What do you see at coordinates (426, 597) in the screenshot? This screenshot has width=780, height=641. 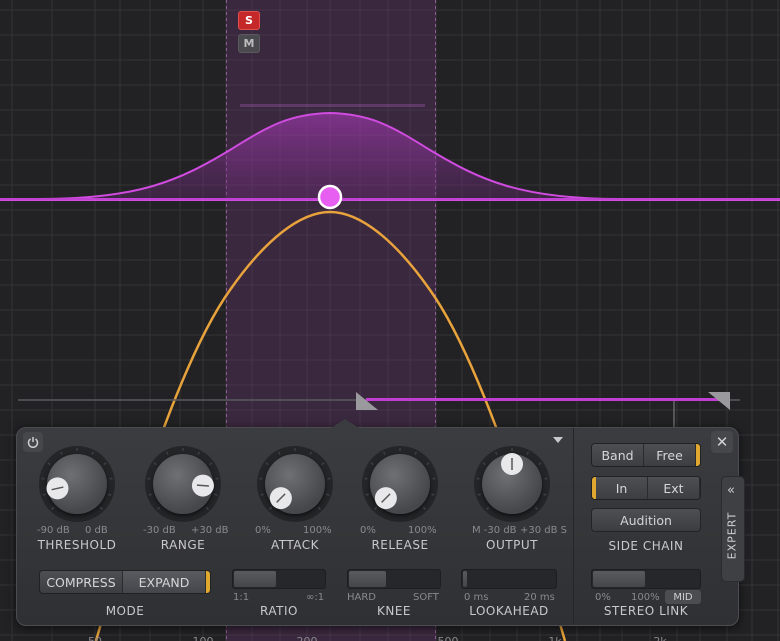 I see `knee-max: SOFT` at bounding box center [426, 597].